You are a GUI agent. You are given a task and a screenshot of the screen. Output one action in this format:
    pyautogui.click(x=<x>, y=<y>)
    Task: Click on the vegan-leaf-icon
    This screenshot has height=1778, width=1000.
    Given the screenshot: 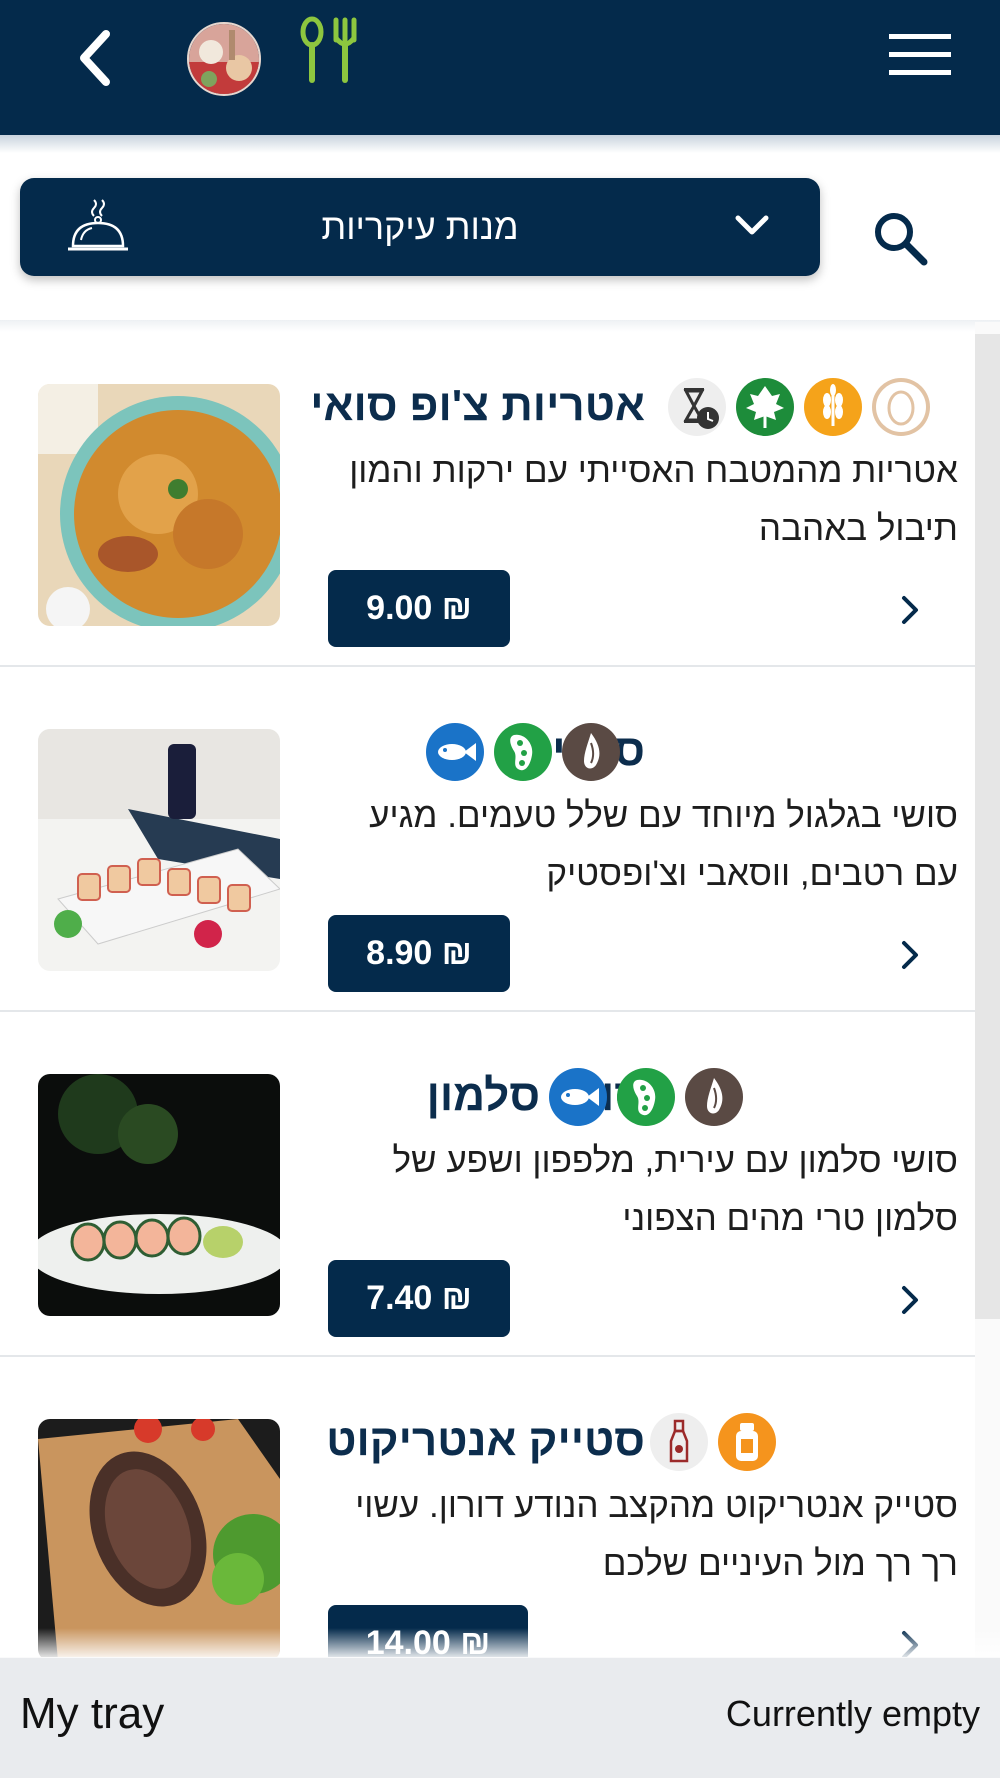 What is the action you would take?
    pyautogui.click(x=765, y=407)
    